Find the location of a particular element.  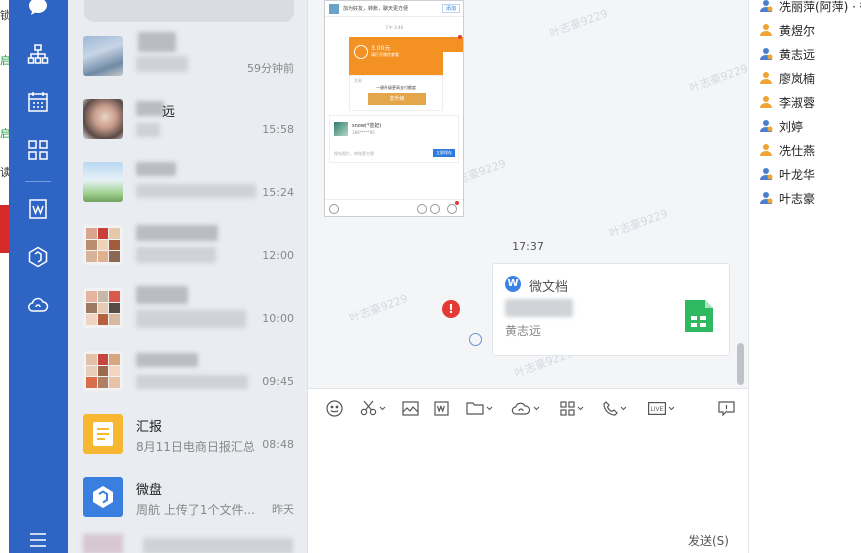

member-item: 刘婷 is located at coordinates (781, 126).